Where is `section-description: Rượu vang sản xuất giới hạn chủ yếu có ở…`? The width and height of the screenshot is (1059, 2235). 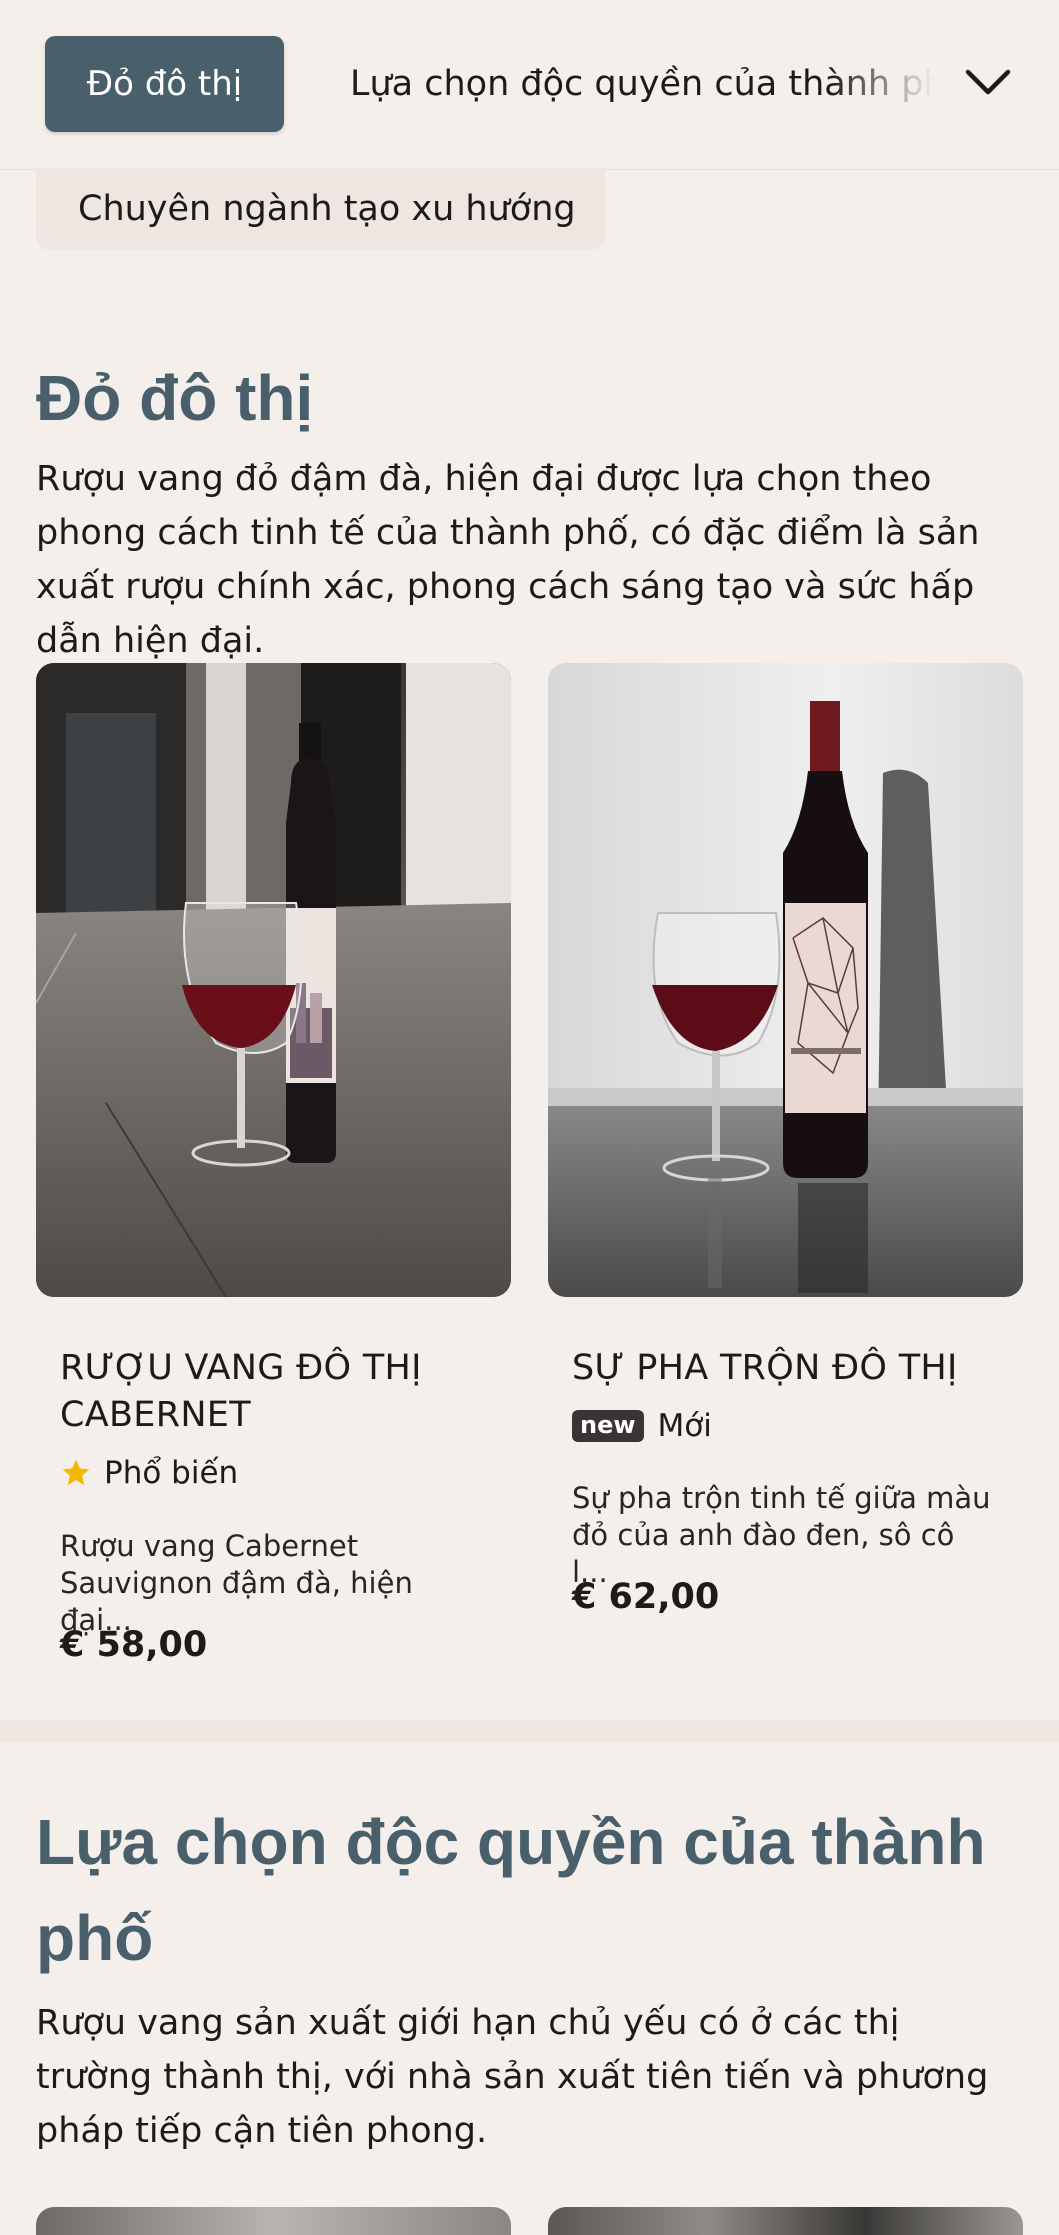
section-description: Rượu vang sản xuất giới hạn chủ yếu có ở… is located at coordinates (512, 2077).